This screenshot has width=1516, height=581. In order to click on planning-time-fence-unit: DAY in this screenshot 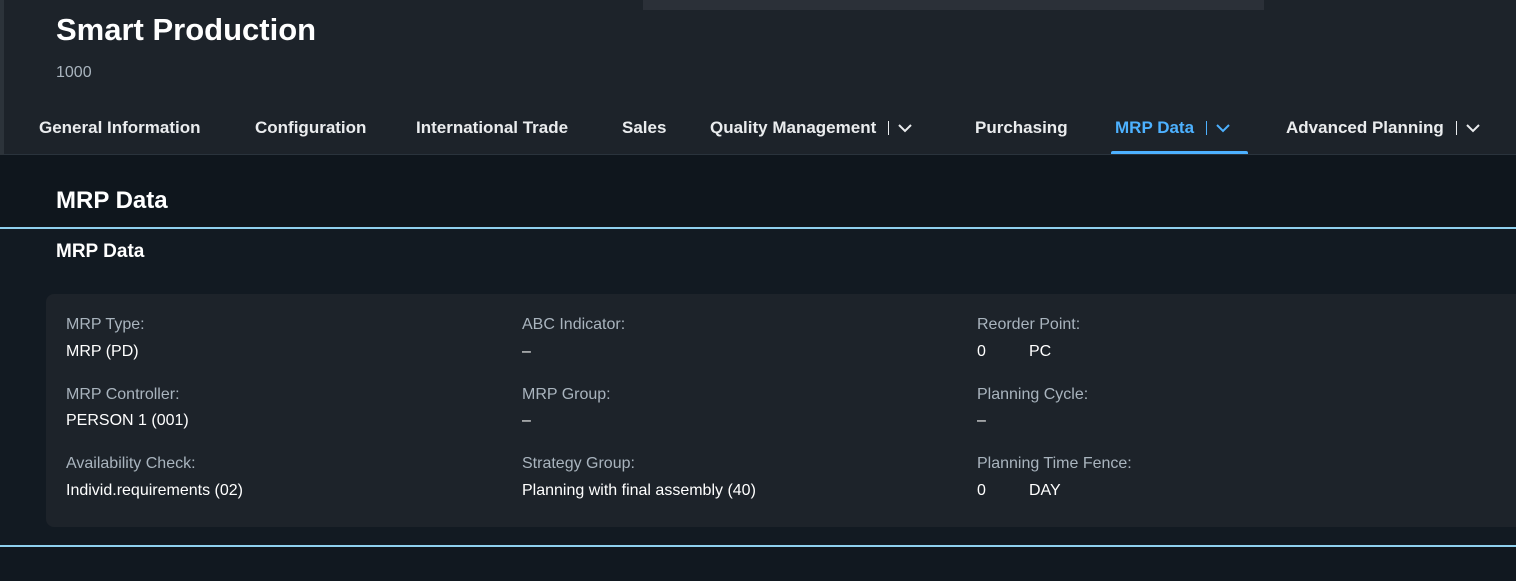, I will do `click(1045, 490)`.